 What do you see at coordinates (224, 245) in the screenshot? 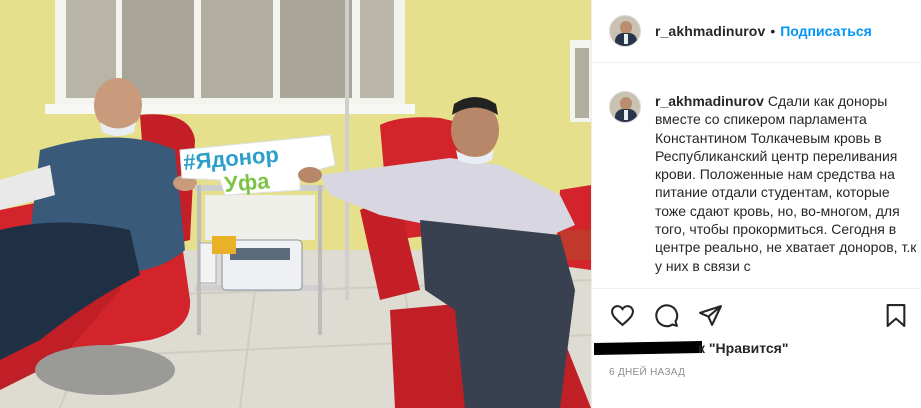
I see `yellow-bin` at bounding box center [224, 245].